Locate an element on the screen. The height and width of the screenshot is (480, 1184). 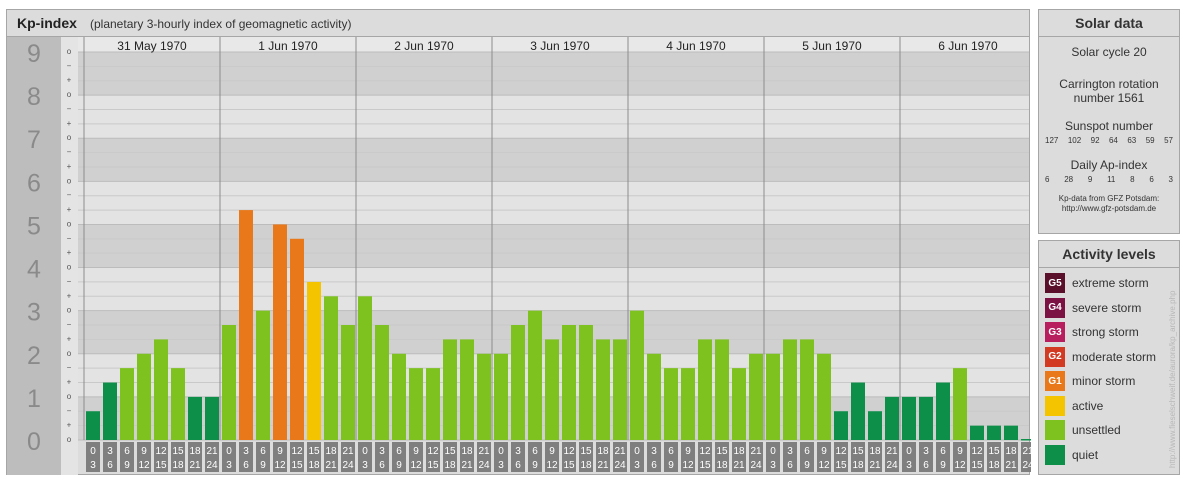
credit-line1: Kp-data from GFZ Potsdam: is located at coordinates (1109, 198).